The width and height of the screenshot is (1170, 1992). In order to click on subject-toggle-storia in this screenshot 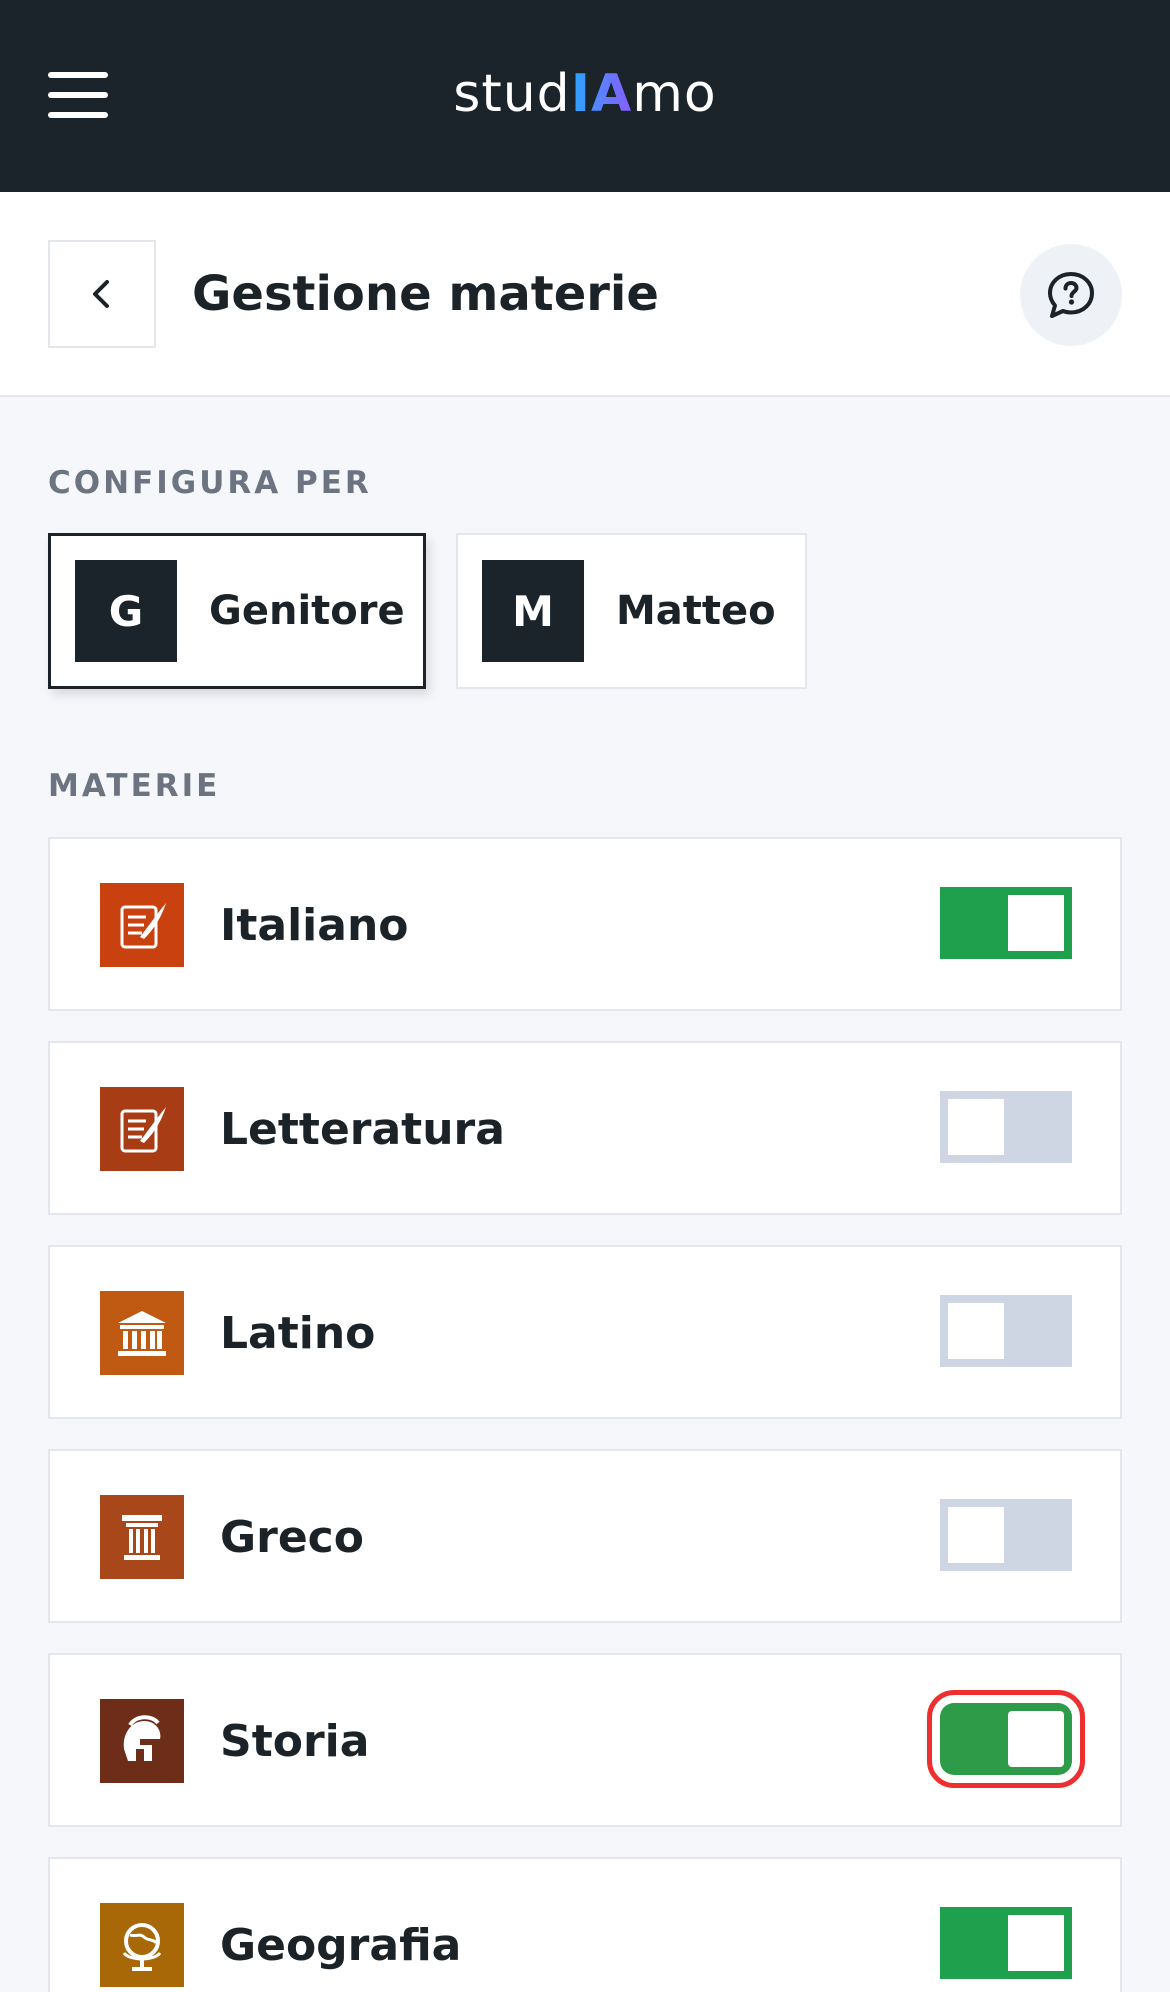, I will do `click(1006, 1739)`.